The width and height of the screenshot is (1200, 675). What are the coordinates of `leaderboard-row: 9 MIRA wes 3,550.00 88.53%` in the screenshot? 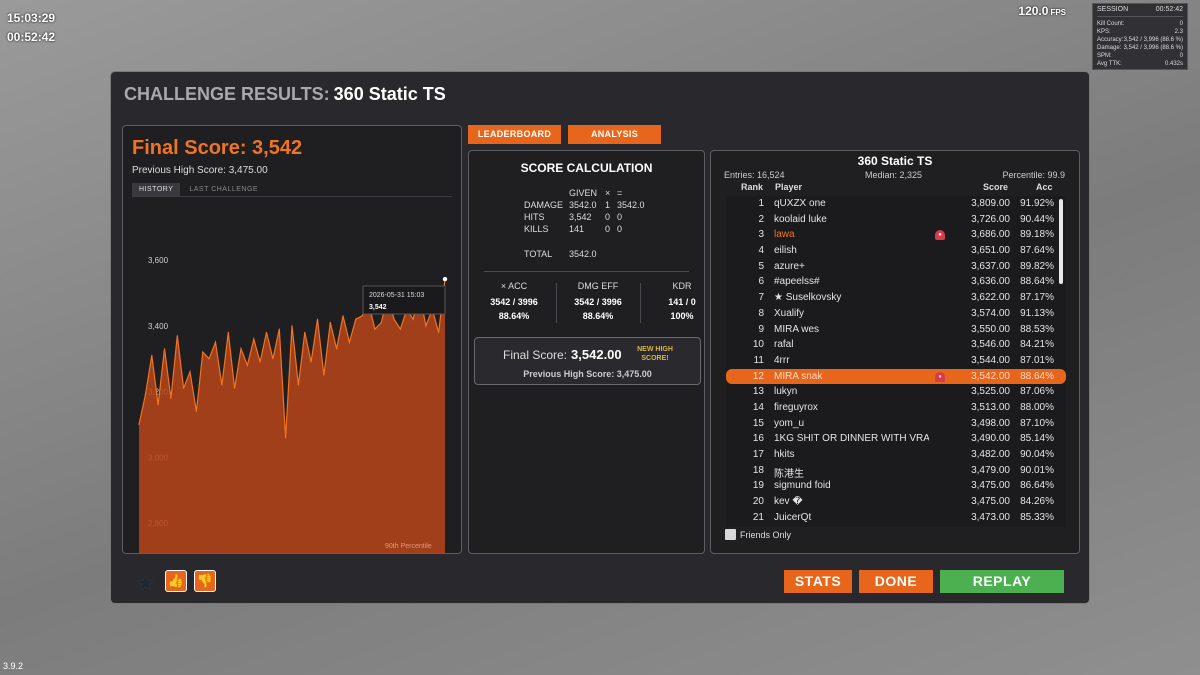 It's located at (896, 330).